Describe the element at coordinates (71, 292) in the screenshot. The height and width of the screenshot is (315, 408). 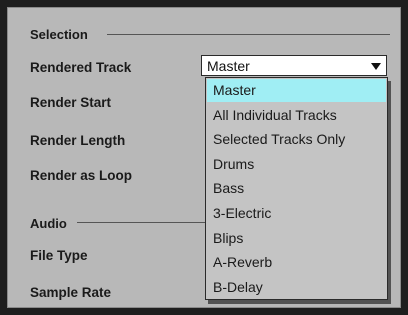
I see `label-sample-rate: Sample Rate` at that location.